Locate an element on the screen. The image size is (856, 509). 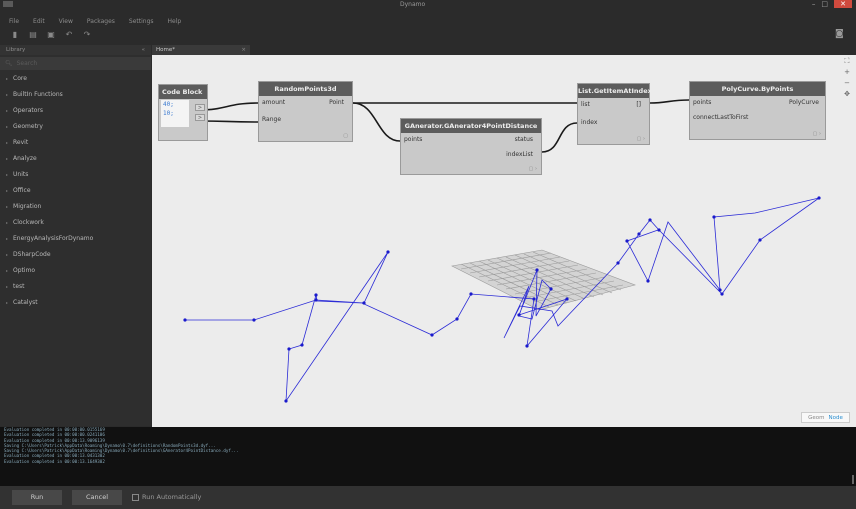
node-view-toggle: Node is located at coordinates (836, 418).